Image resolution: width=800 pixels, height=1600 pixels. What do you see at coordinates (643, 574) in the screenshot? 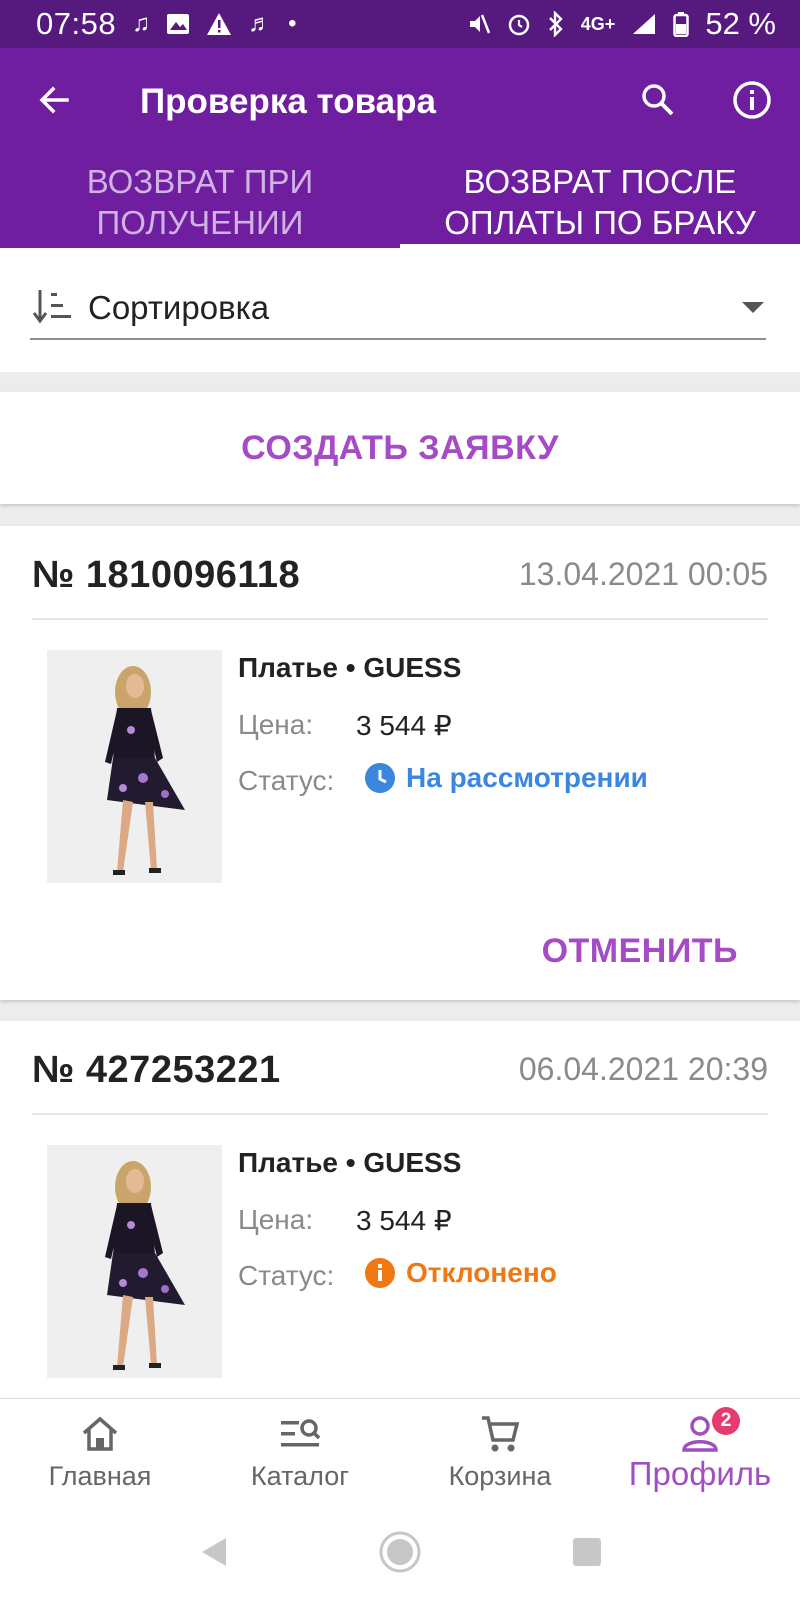
I see `order-date: 13.04.2021 00:05` at bounding box center [643, 574].